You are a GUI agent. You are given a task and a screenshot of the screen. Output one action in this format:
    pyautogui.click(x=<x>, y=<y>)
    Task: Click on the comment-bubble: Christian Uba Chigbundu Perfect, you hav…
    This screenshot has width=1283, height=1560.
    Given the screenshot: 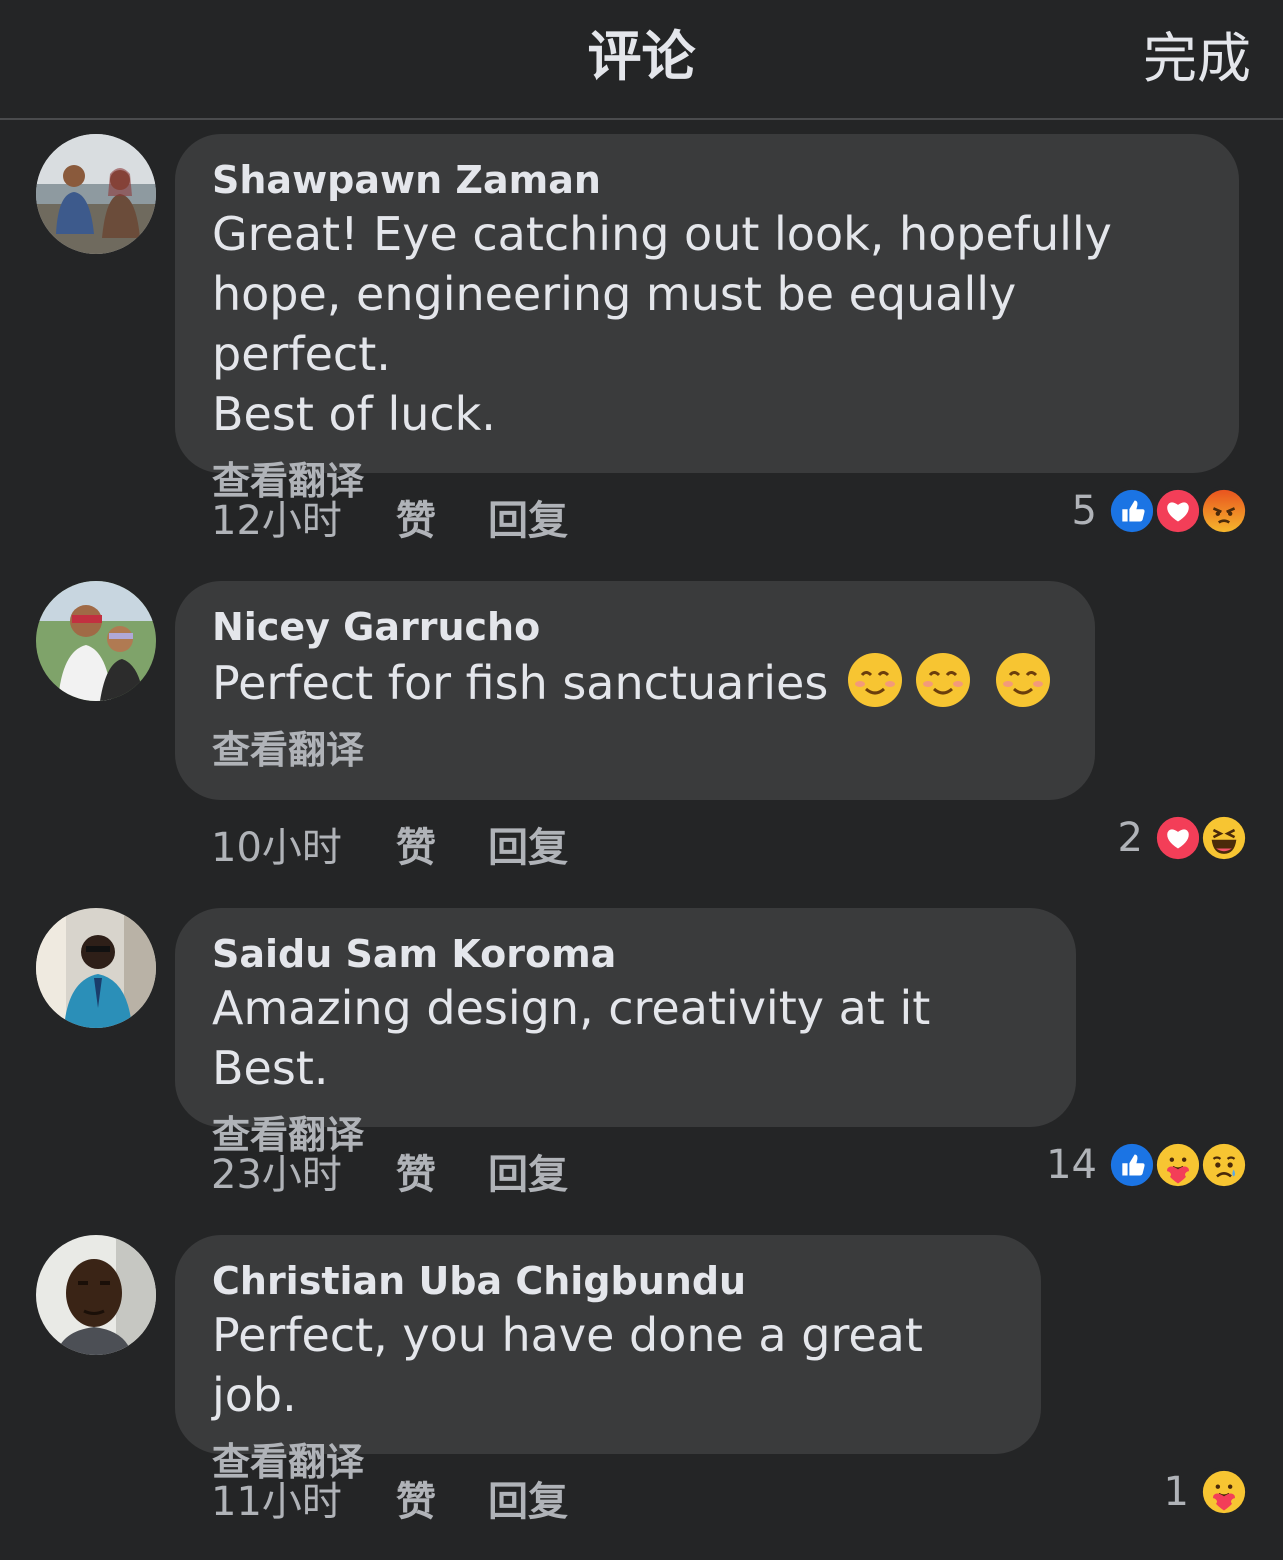 What is the action you would take?
    pyautogui.click(x=608, y=1359)
    